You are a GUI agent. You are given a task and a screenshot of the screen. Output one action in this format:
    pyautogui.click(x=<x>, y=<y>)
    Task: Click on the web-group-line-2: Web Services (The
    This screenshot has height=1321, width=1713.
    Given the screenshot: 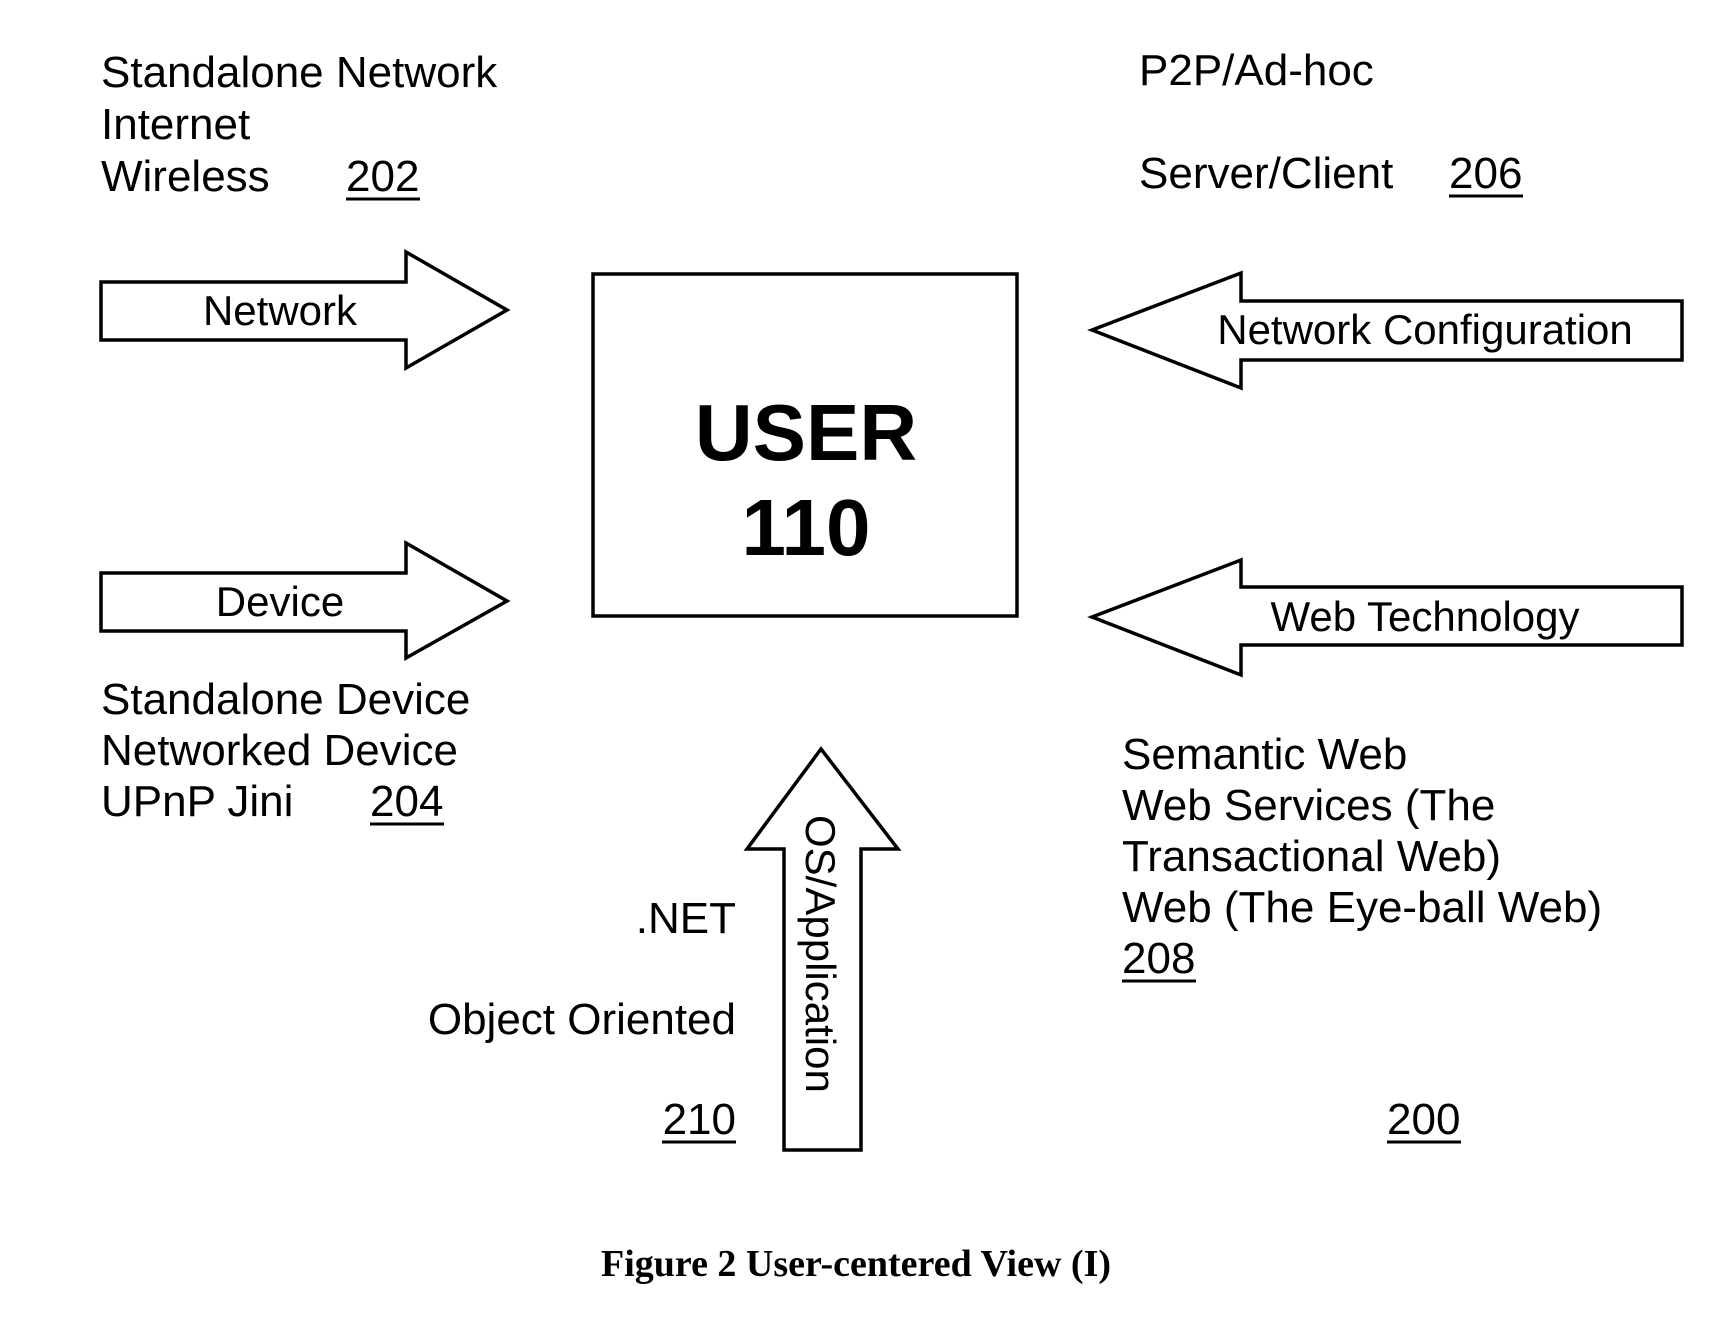 What is the action you would take?
    pyautogui.click(x=1308, y=805)
    